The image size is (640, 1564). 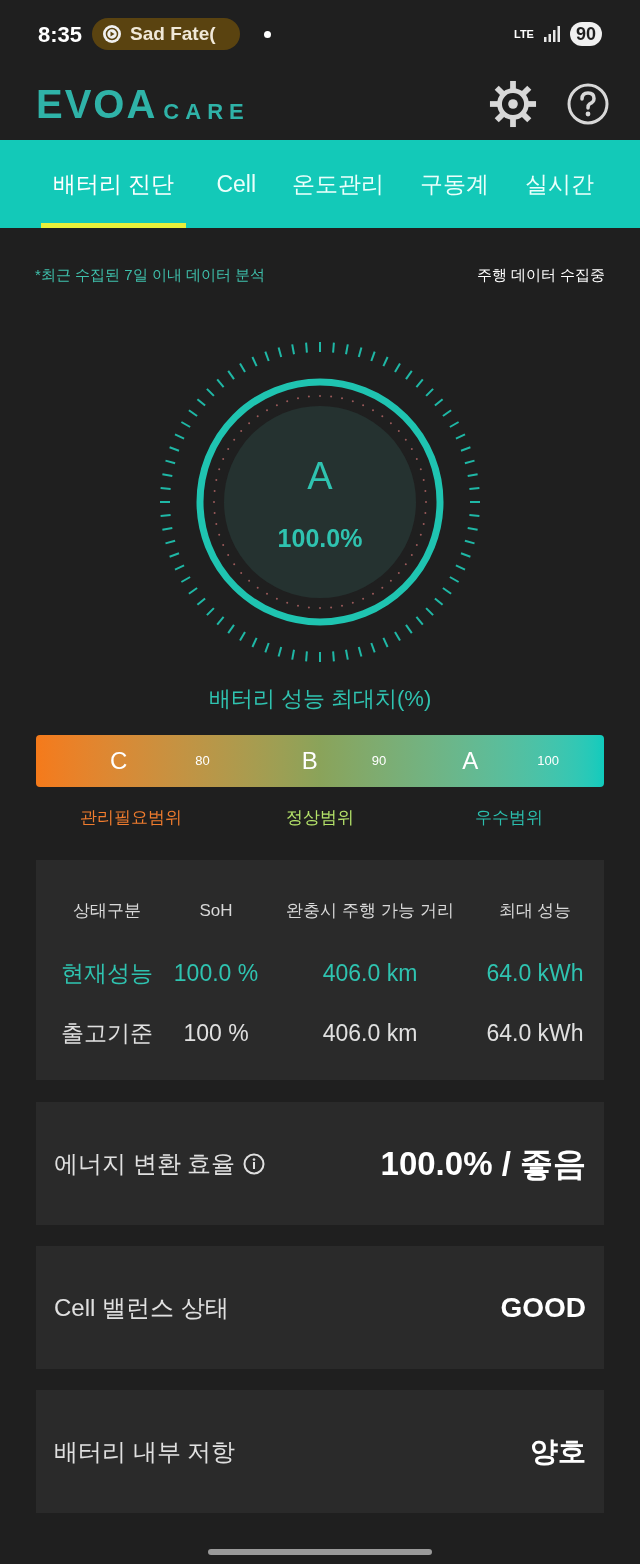 What do you see at coordinates (509, 817) in the screenshot?
I see `range-label: 우수범위` at bounding box center [509, 817].